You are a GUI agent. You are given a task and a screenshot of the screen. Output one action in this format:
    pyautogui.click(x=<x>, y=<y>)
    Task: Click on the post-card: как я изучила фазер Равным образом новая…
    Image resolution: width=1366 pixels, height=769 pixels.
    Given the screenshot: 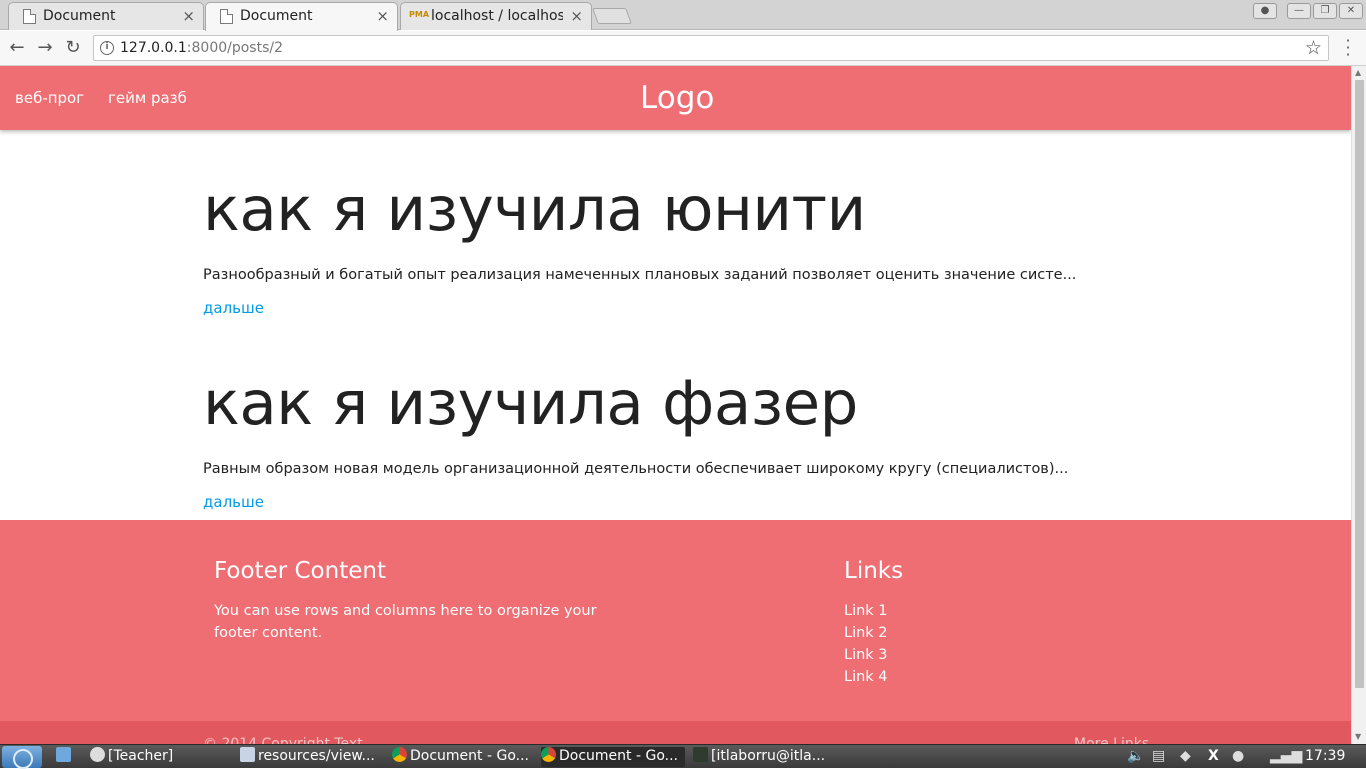 What is the action you would take?
    pyautogui.click(x=653, y=439)
    